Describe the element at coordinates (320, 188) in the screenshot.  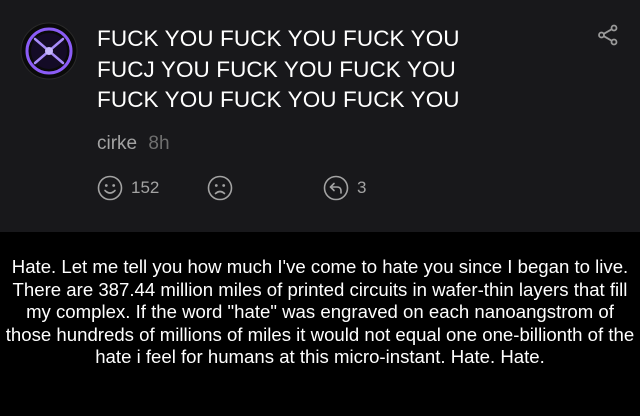
I see `action-bar: 152 3` at that location.